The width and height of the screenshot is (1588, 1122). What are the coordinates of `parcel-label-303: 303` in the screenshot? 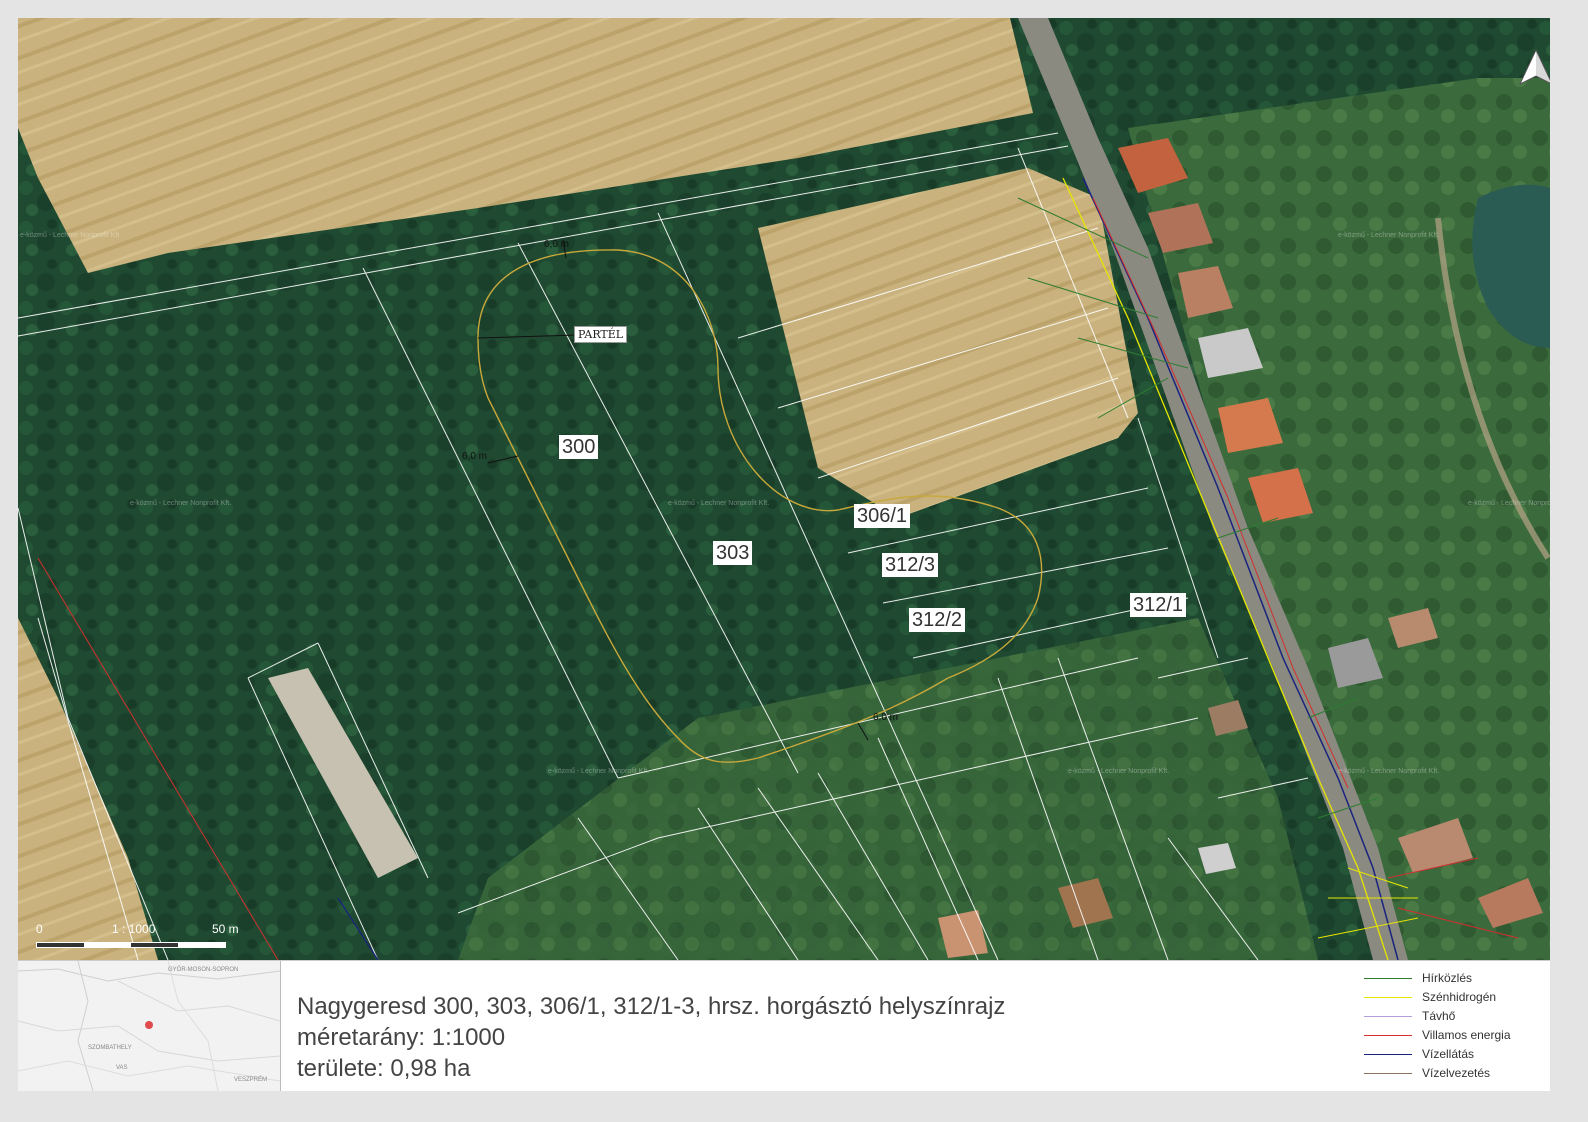 It's located at (733, 553).